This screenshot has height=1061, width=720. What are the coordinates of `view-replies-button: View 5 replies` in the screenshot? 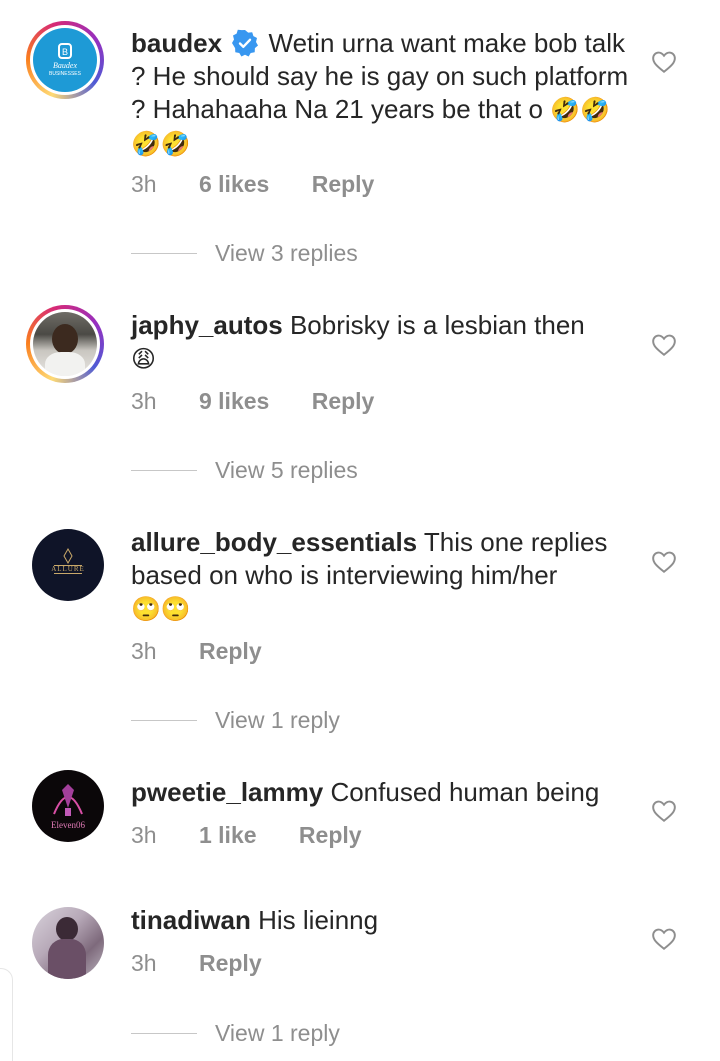 It's located at (244, 470).